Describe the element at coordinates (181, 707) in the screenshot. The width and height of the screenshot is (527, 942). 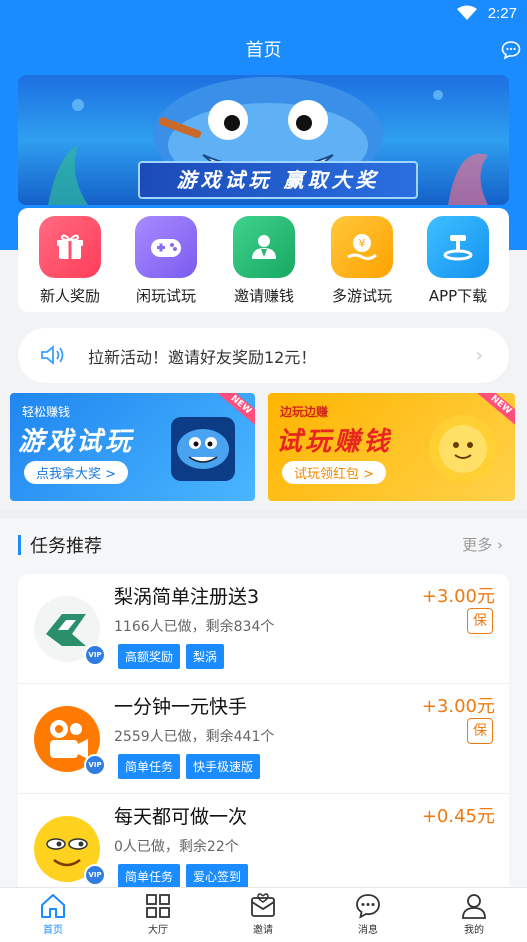
I see `task-name: 一分钟一元快手` at that location.